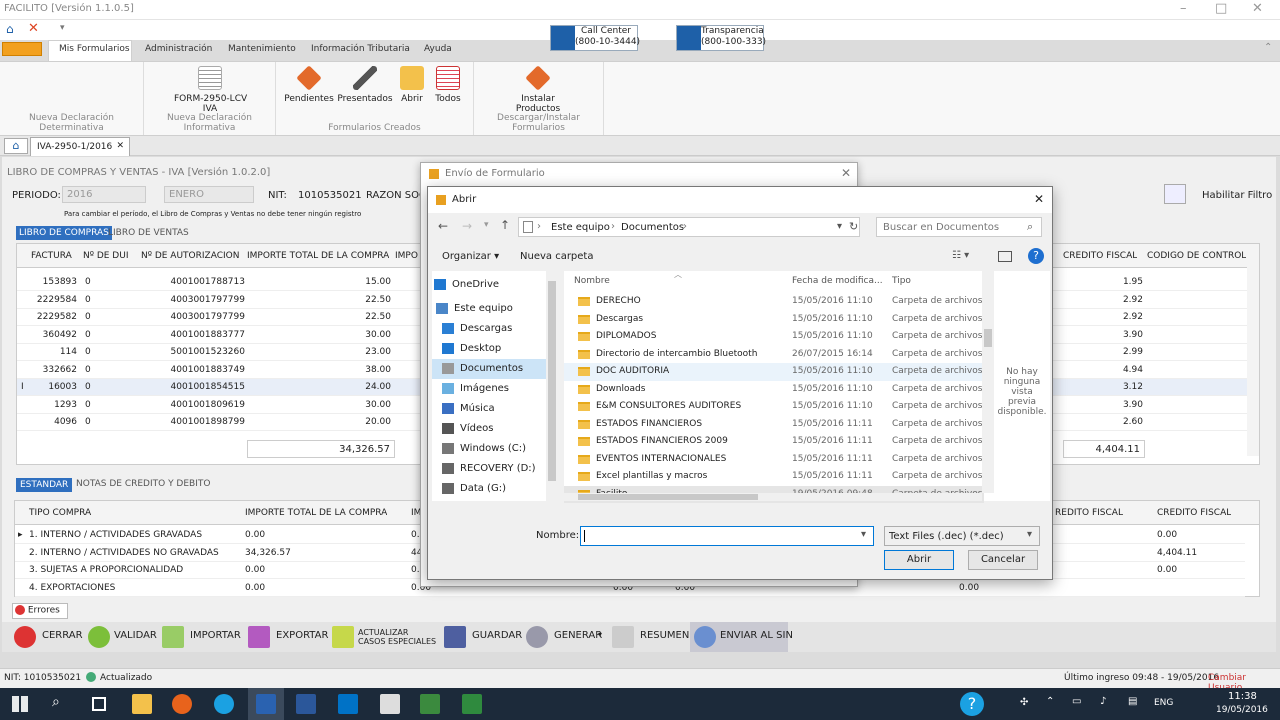  Describe the element at coordinates (960, 255) in the screenshot. I see `view-options-icon: ☷ ▾` at that location.